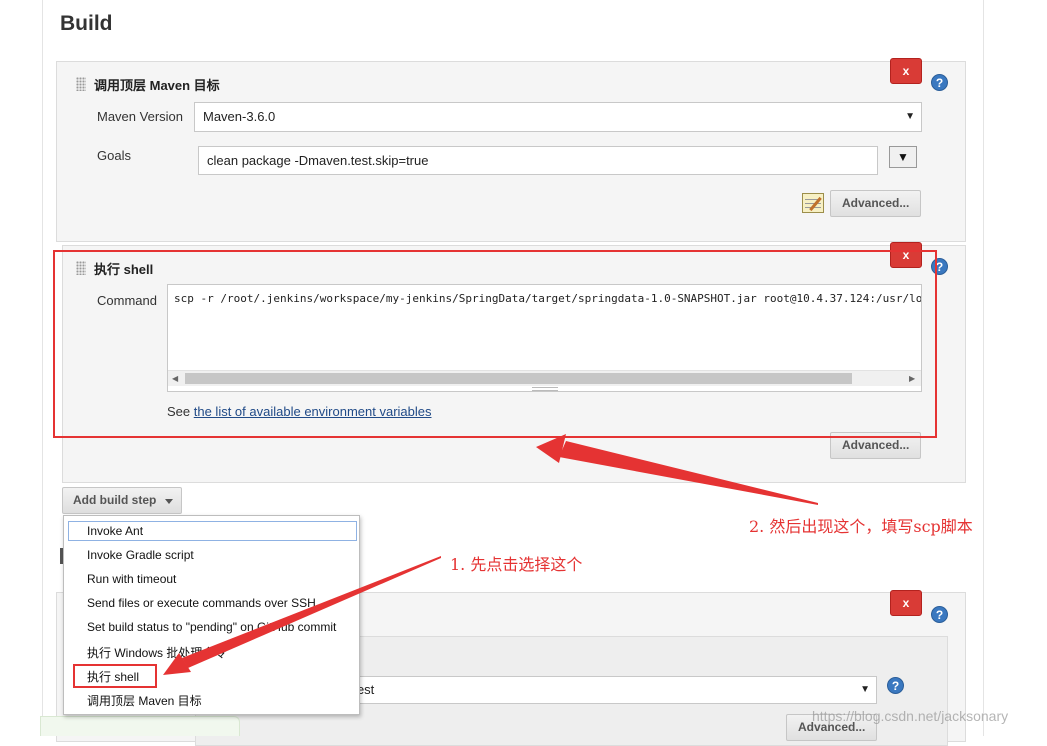 This screenshot has width=1047, height=746. Describe the element at coordinates (677, 469) in the screenshot. I see `arrow-to-shell-step` at that location.